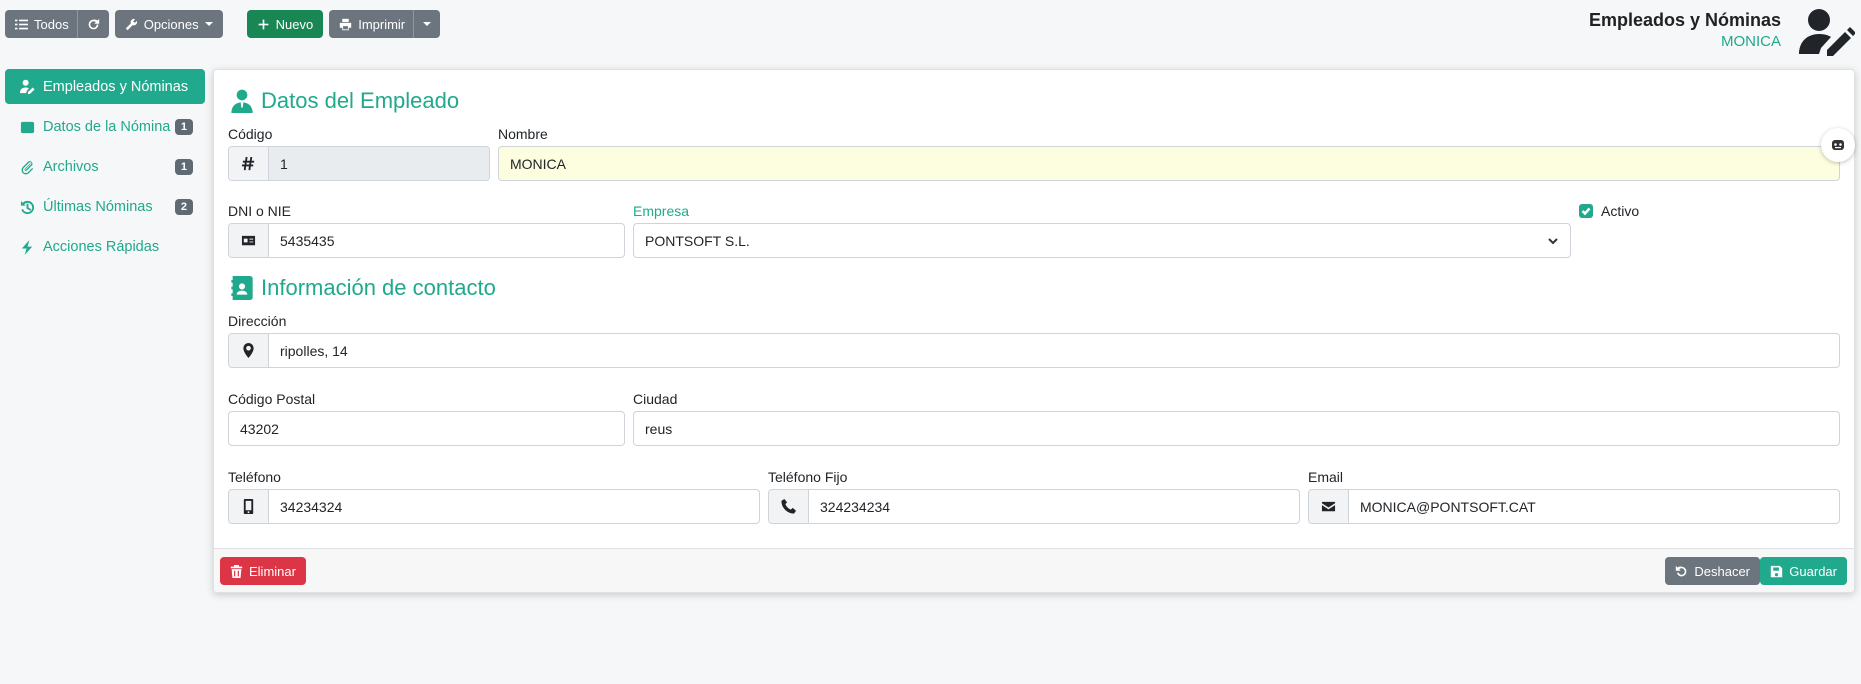 This screenshot has width=1861, height=684. Describe the element at coordinates (1826, 32) in the screenshot. I see `user-edit-avatar-icon` at that location.